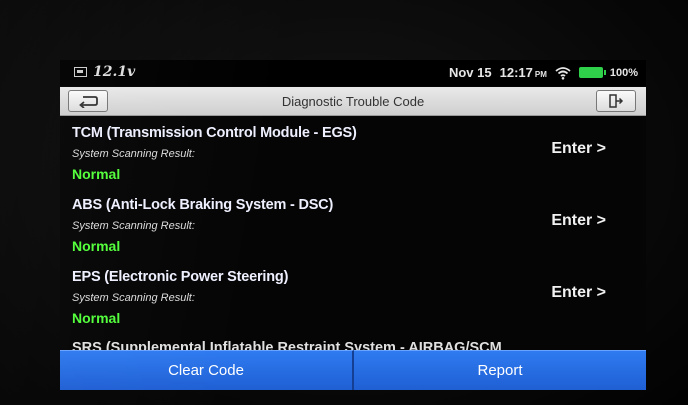 This screenshot has width=688, height=405. I want to click on battery-monitor-icon, so click(80, 72).